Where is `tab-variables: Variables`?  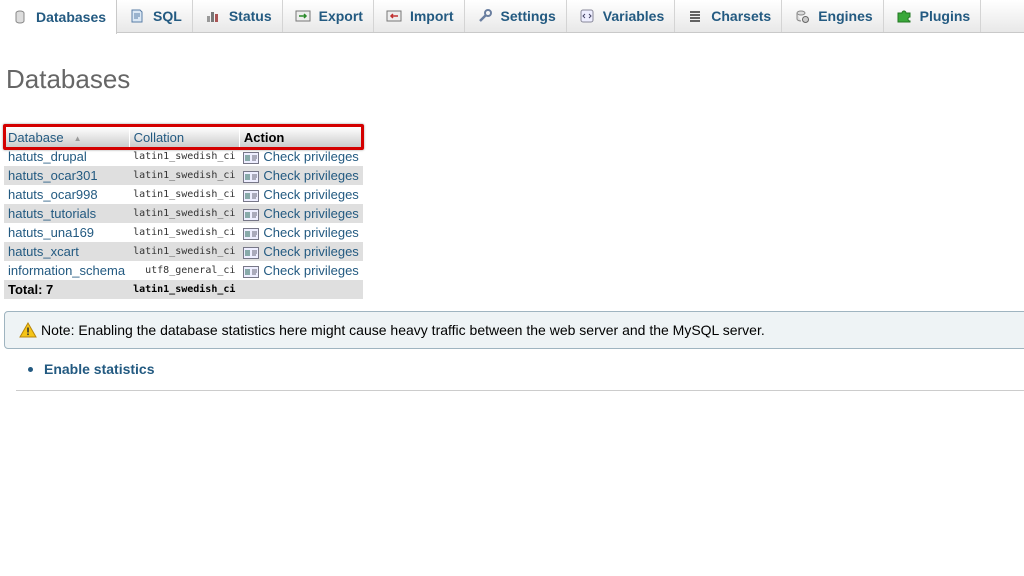 tab-variables: Variables is located at coordinates (621, 16).